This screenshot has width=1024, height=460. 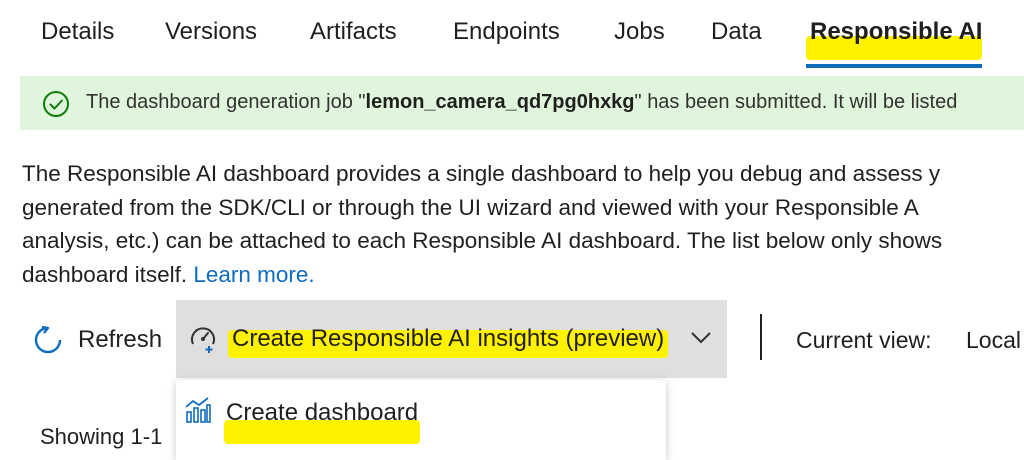 I want to click on create-dropdown-menu: Create dashboard, so click(x=421, y=420).